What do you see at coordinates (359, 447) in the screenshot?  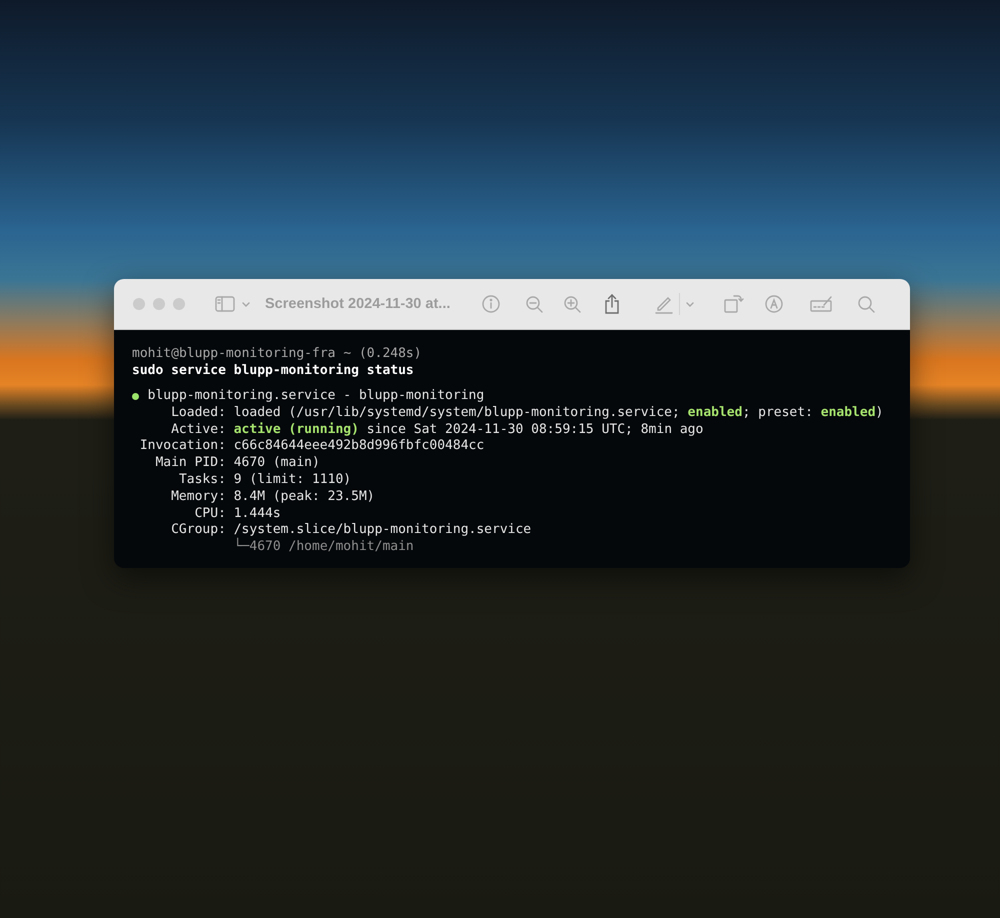 I see `field-value: c66c84644eee492b8d996fbfc00484cc` at bounding box center [359, 447].